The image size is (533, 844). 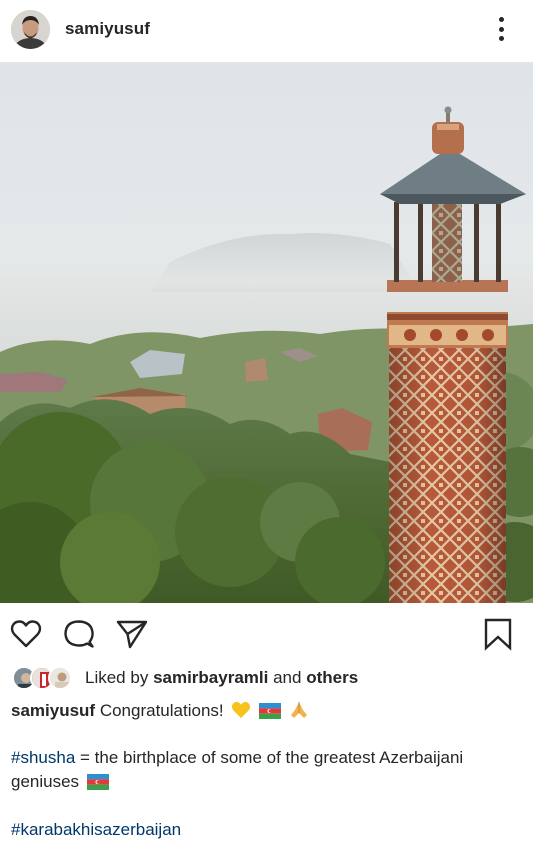 I want to click on likes-joiner: and, so click(x=287, y=677).